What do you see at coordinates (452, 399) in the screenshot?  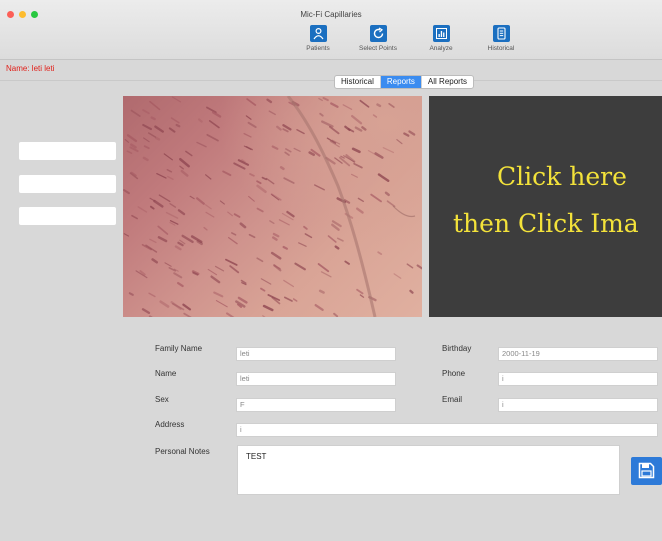 I see `email-label: Email` at bounding box center [452, 399].